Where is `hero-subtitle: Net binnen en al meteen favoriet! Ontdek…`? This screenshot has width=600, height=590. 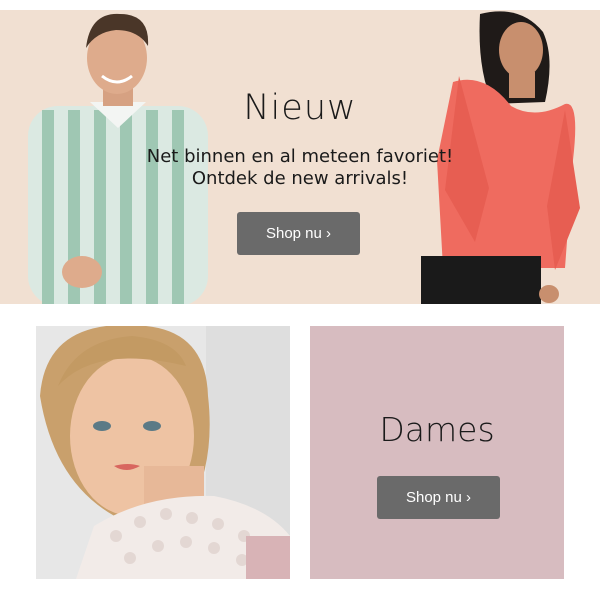 hero-subtitle: Net binnen en al meteen favoriet! Ontdek… is located at coordinates (300, 168).